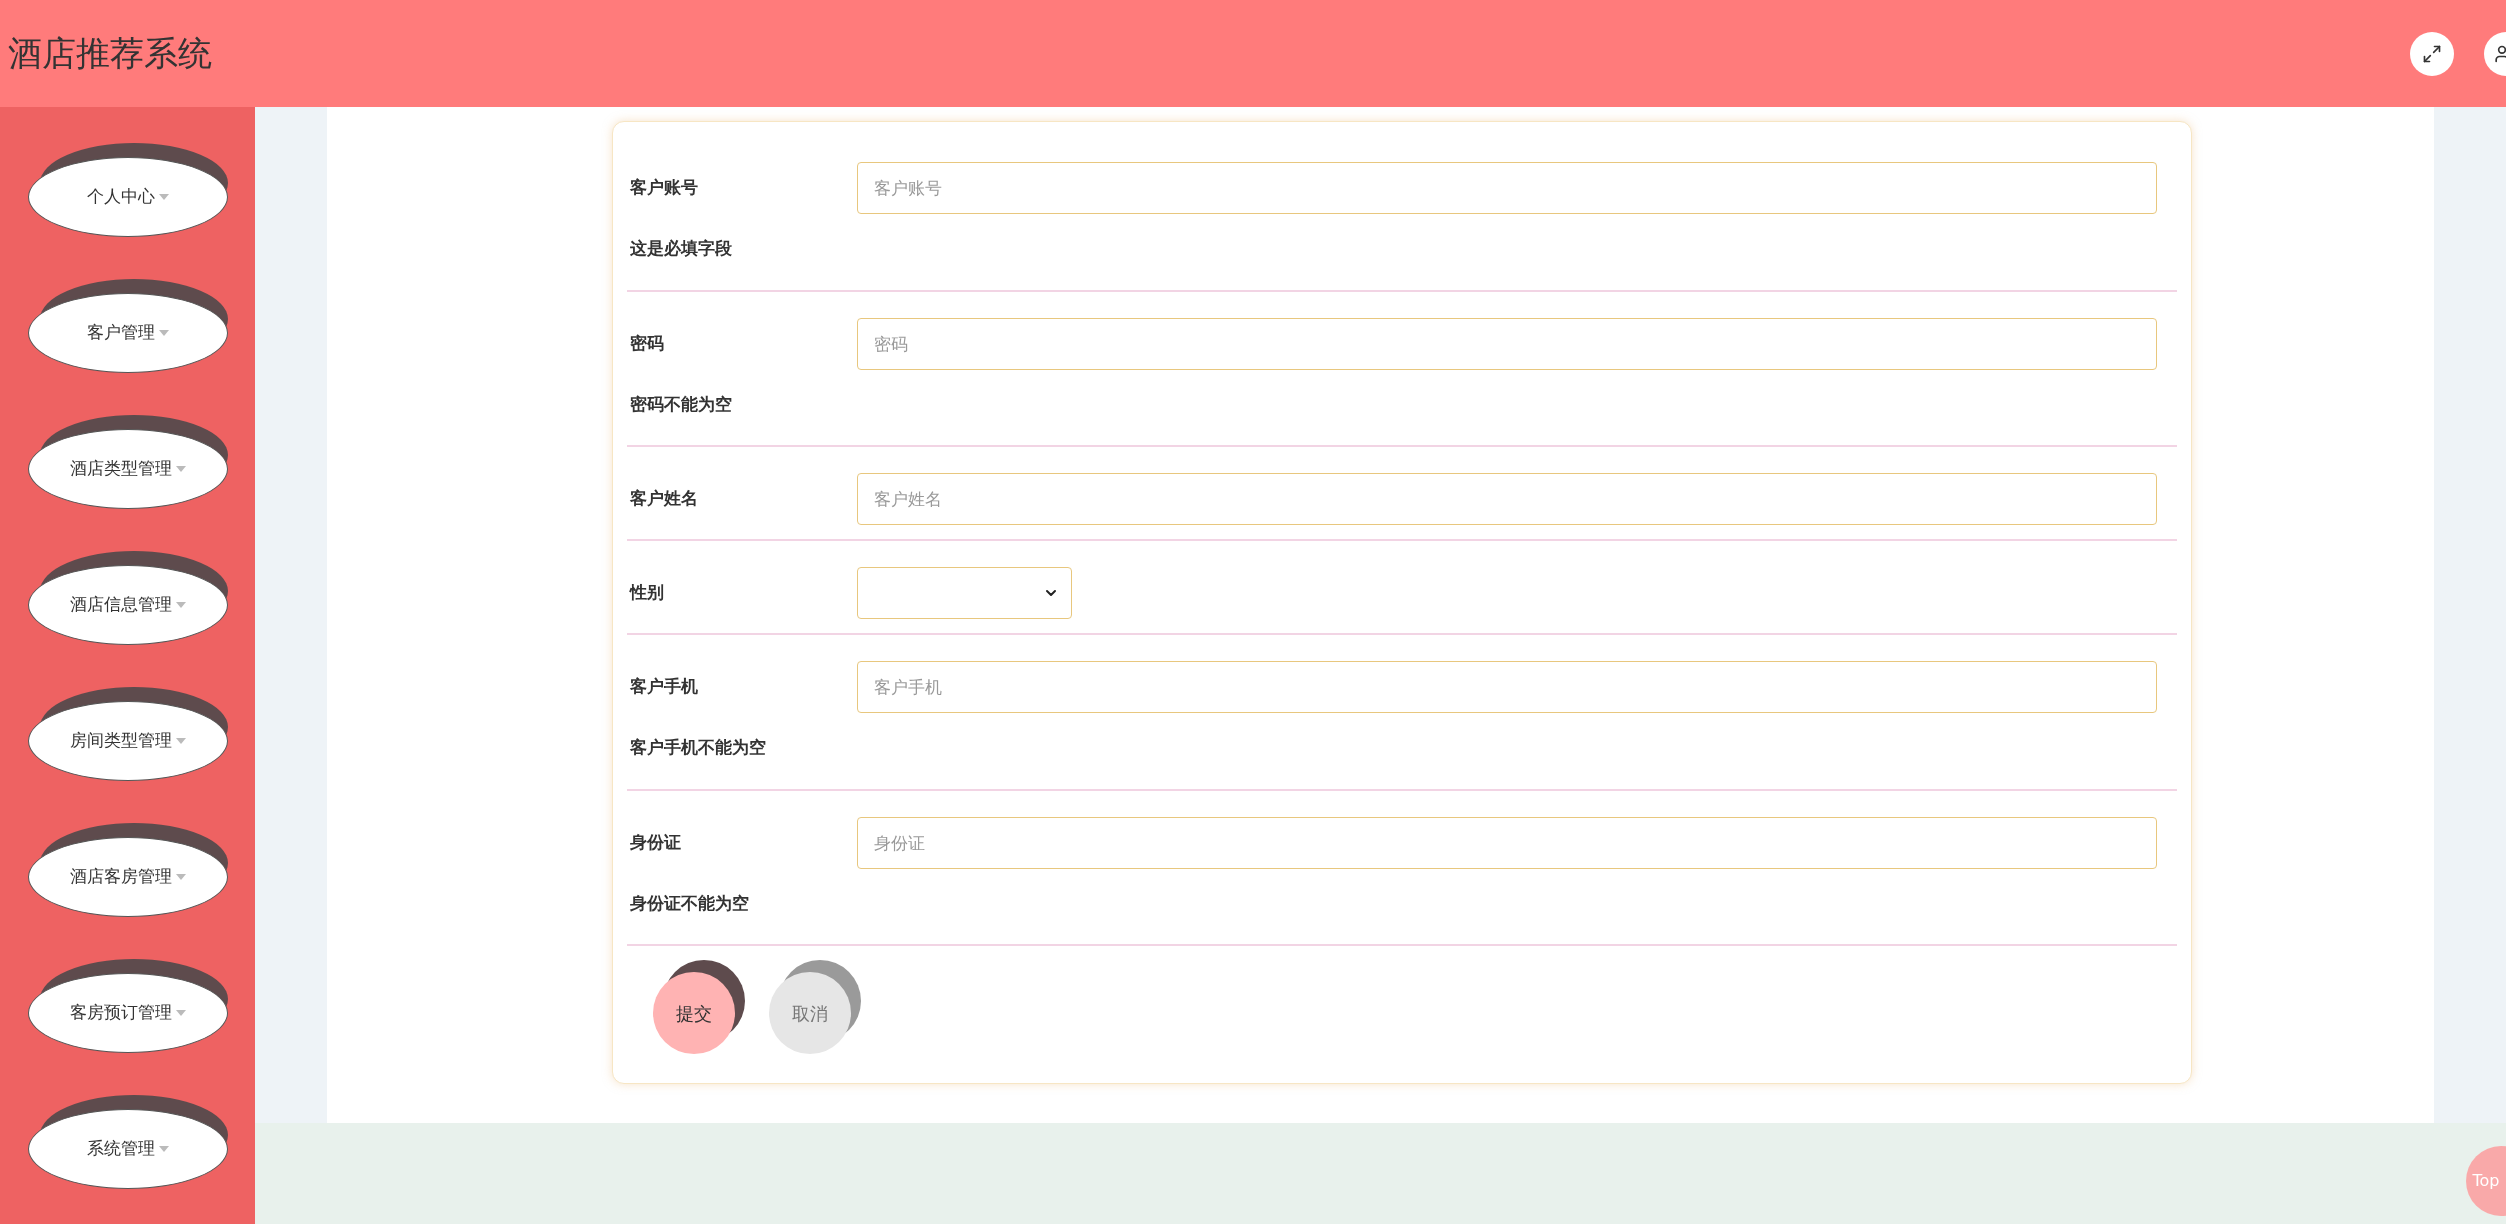  What do you see at coordinates (646, 593) in the screenshot?
I see `field-label: 性别` at bounding box center [646, 593].